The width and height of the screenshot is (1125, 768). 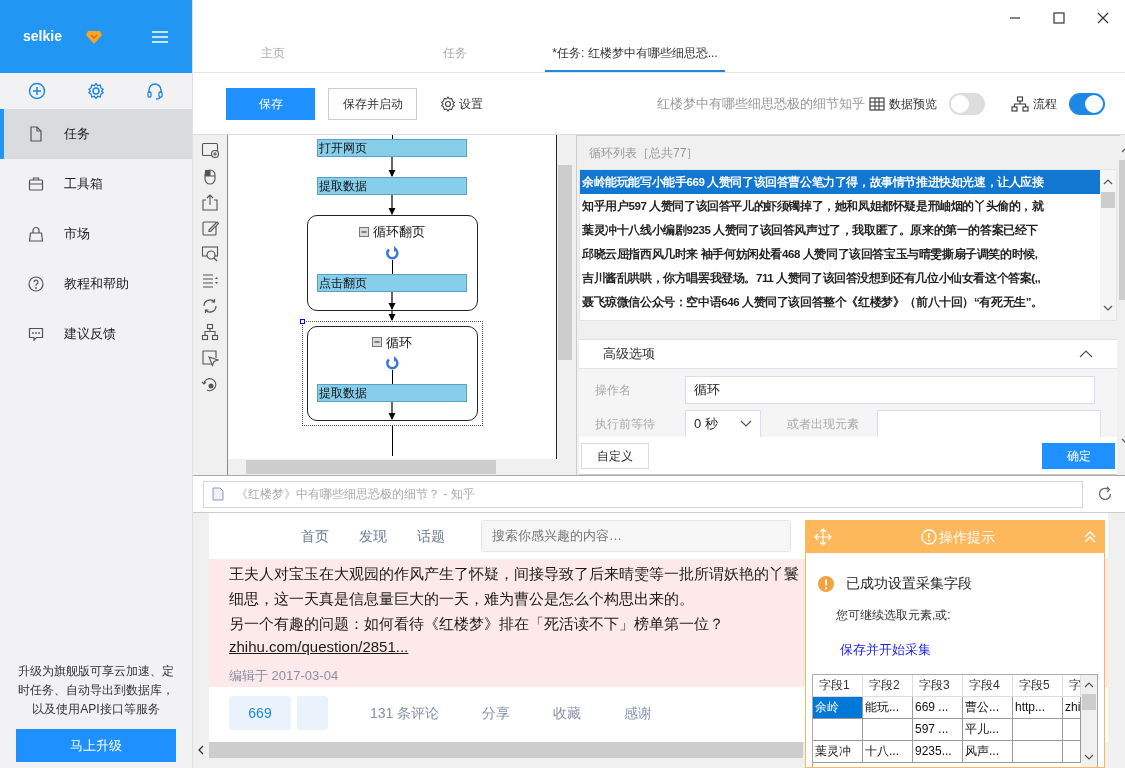 I want to click on sidebar-item: 市场, so click(x=96, y=234).